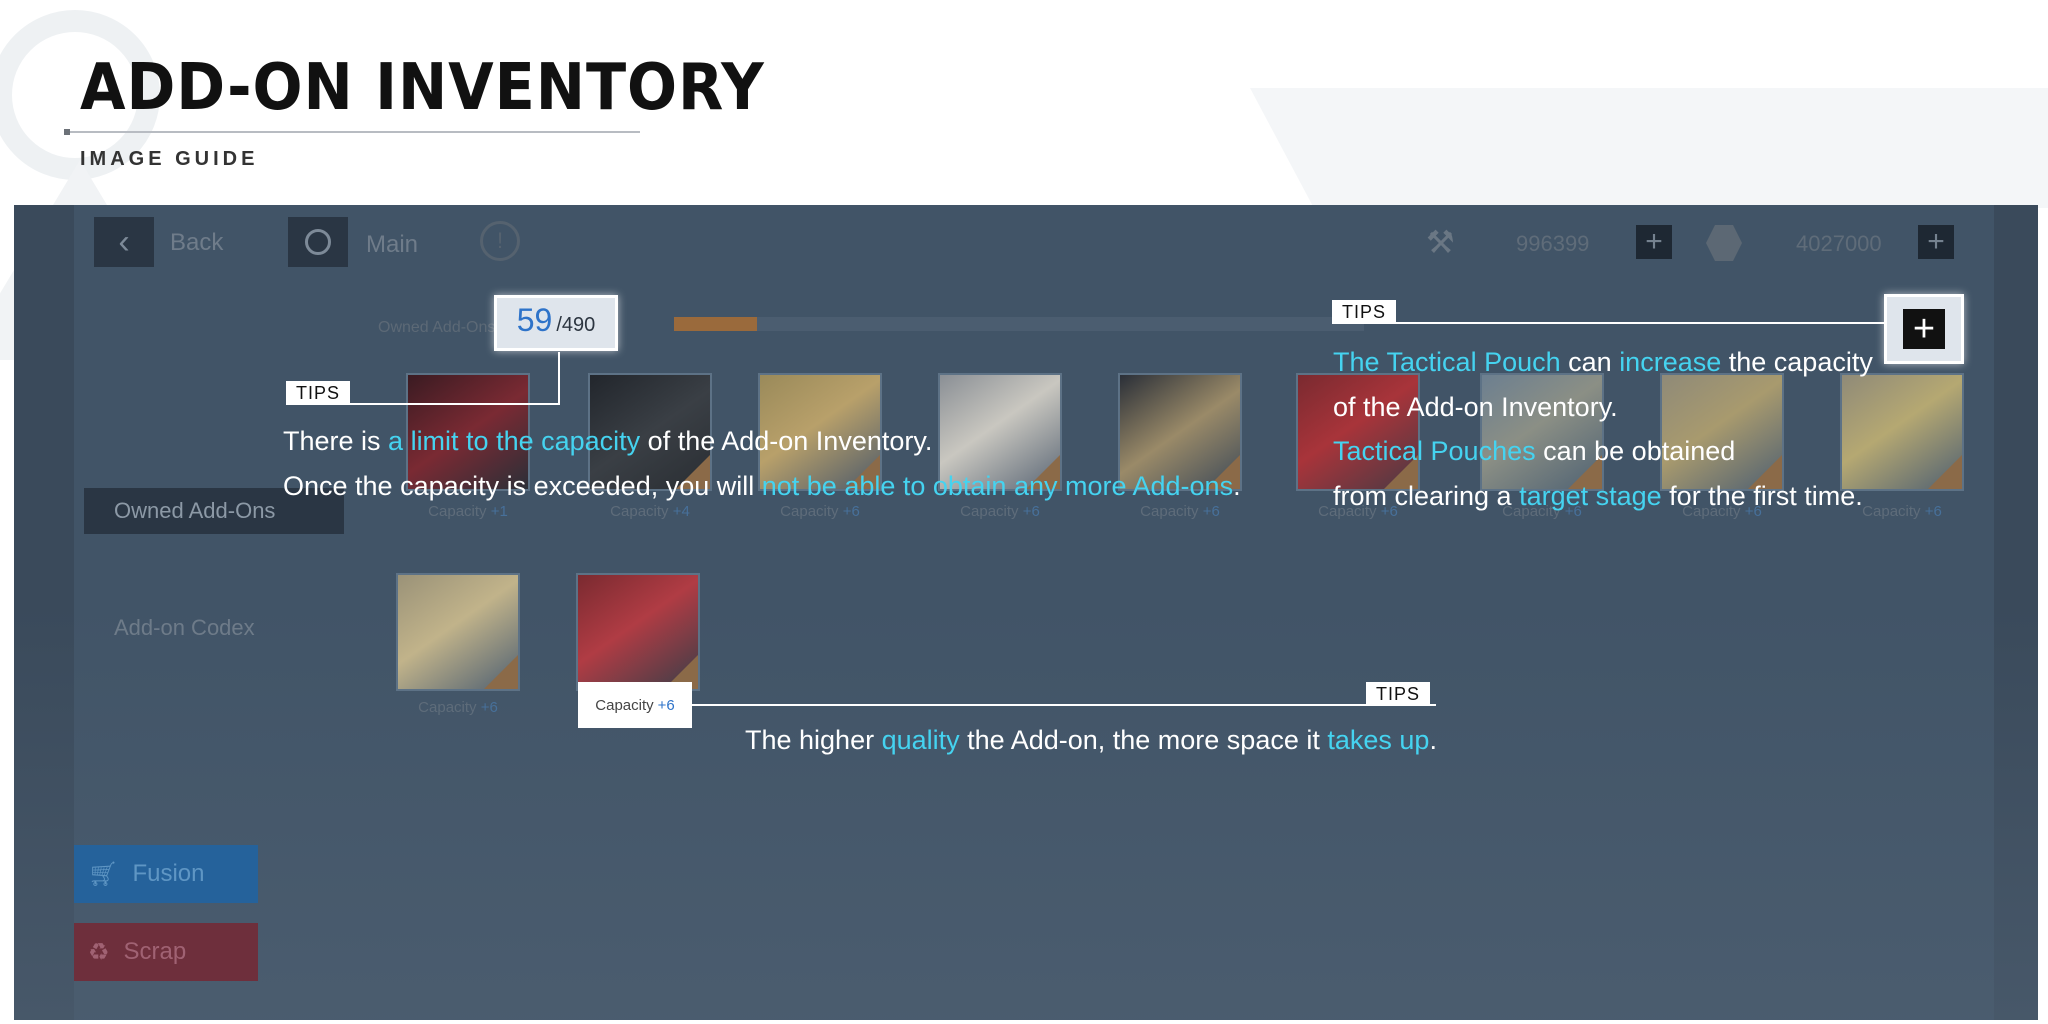 This screenshot has width=2048, height=1024. Describe the element at coordinates (155, 951) in the screenshot. I see `scrap-label: Scrap` at that location.